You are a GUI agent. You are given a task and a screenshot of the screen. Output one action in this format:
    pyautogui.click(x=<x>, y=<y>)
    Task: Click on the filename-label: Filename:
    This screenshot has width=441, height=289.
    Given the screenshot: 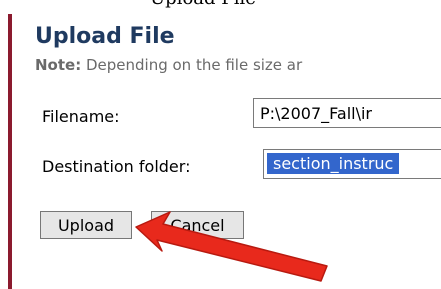 What is the action you would take?
    pyautogui.click(x=81, y=116)
    